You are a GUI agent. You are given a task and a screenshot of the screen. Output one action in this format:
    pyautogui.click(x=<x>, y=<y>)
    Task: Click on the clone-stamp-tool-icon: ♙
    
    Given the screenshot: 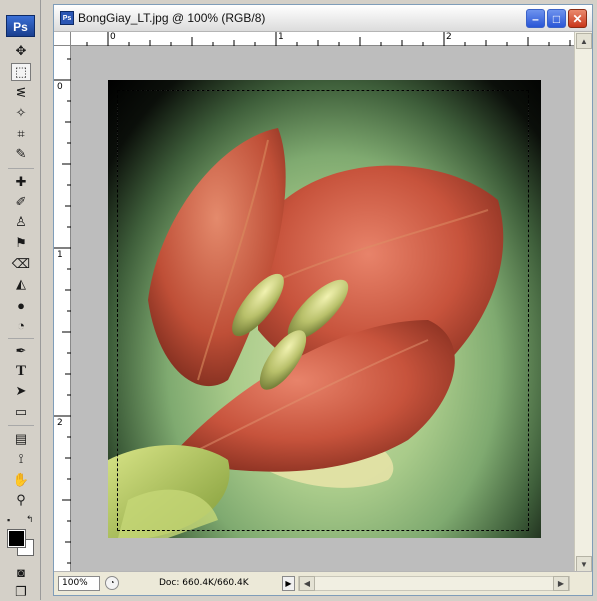 What is the action you would take?
    pyautogui.click(x=21, y=222)
    